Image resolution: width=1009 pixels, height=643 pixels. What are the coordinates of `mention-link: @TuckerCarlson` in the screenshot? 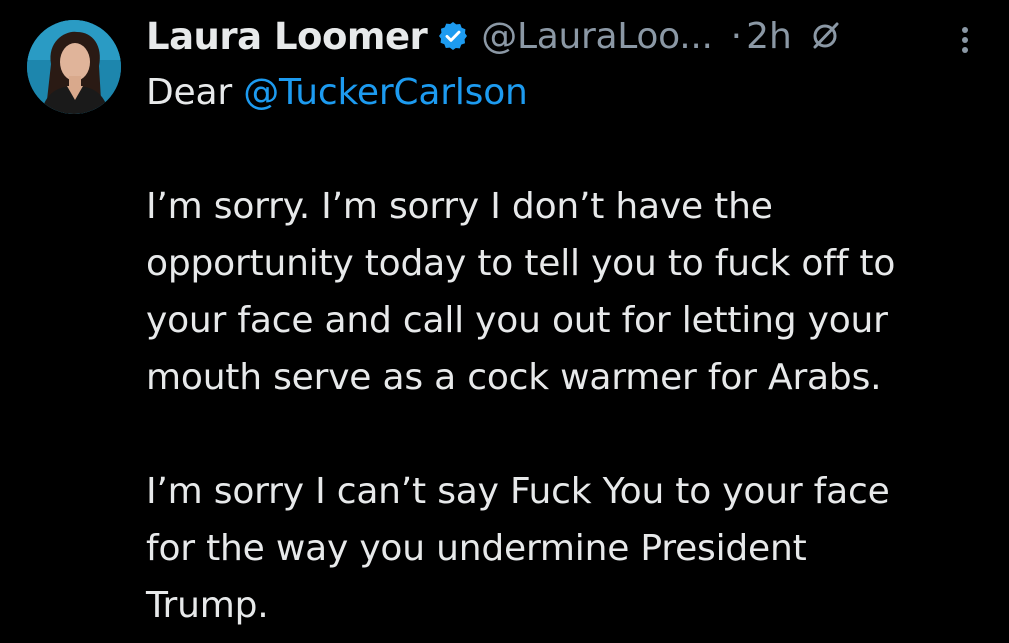 It's located at (385, 92).